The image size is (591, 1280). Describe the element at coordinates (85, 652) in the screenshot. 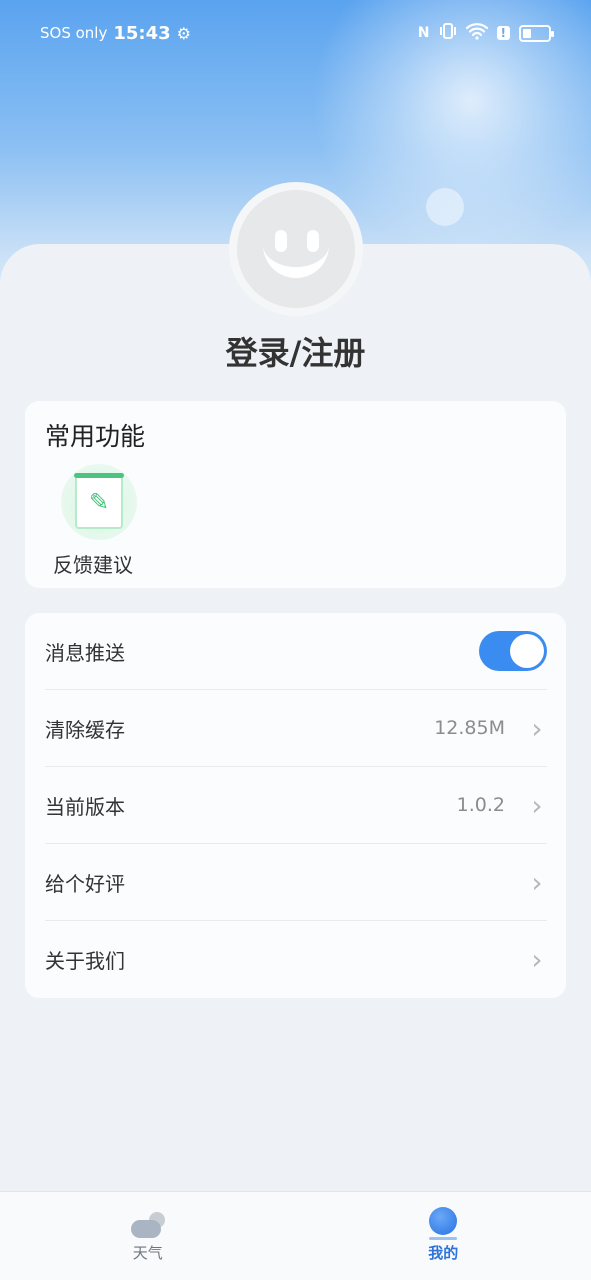

I see `push-label: 消息推送` at that location.